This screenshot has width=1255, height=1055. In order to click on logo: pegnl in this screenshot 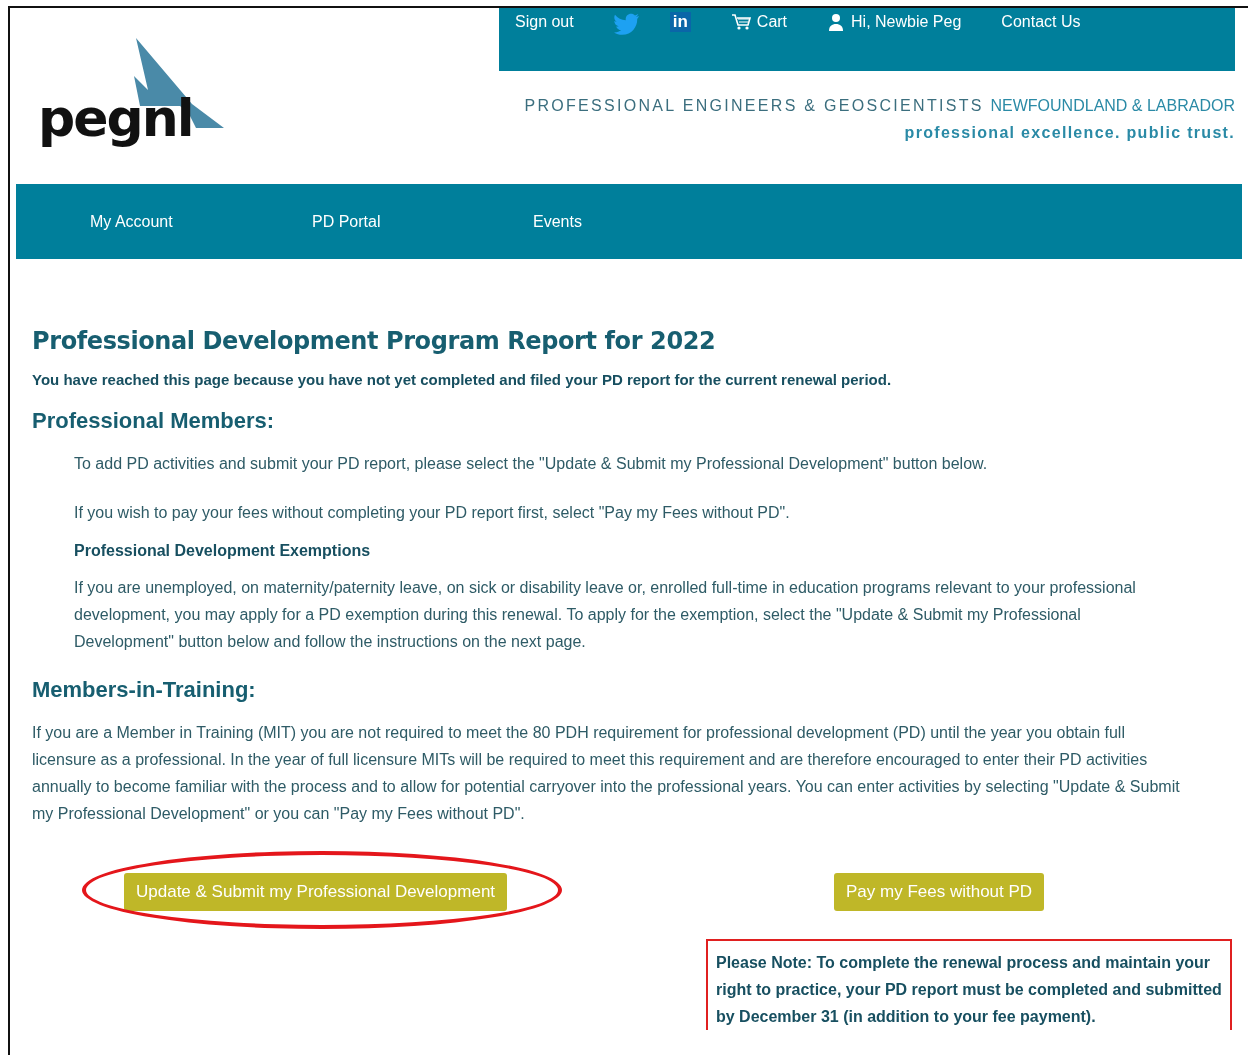, I will do `click(132, 95)`.